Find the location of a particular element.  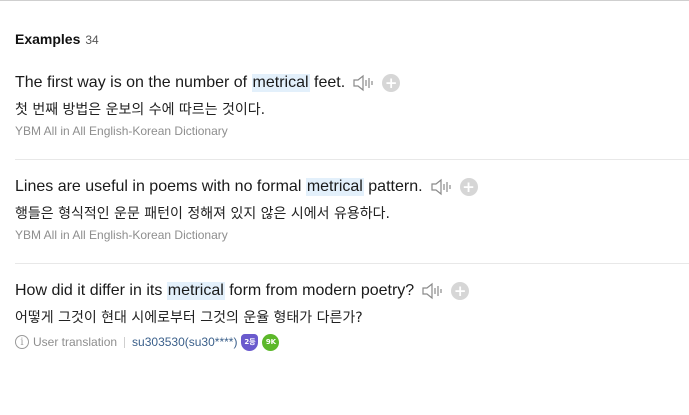

example-korean-translation: 행들은 형식적인 운문 패턴이 정해져 있지 않은 시에서 유용하다. is located at coordinates (202, 214).